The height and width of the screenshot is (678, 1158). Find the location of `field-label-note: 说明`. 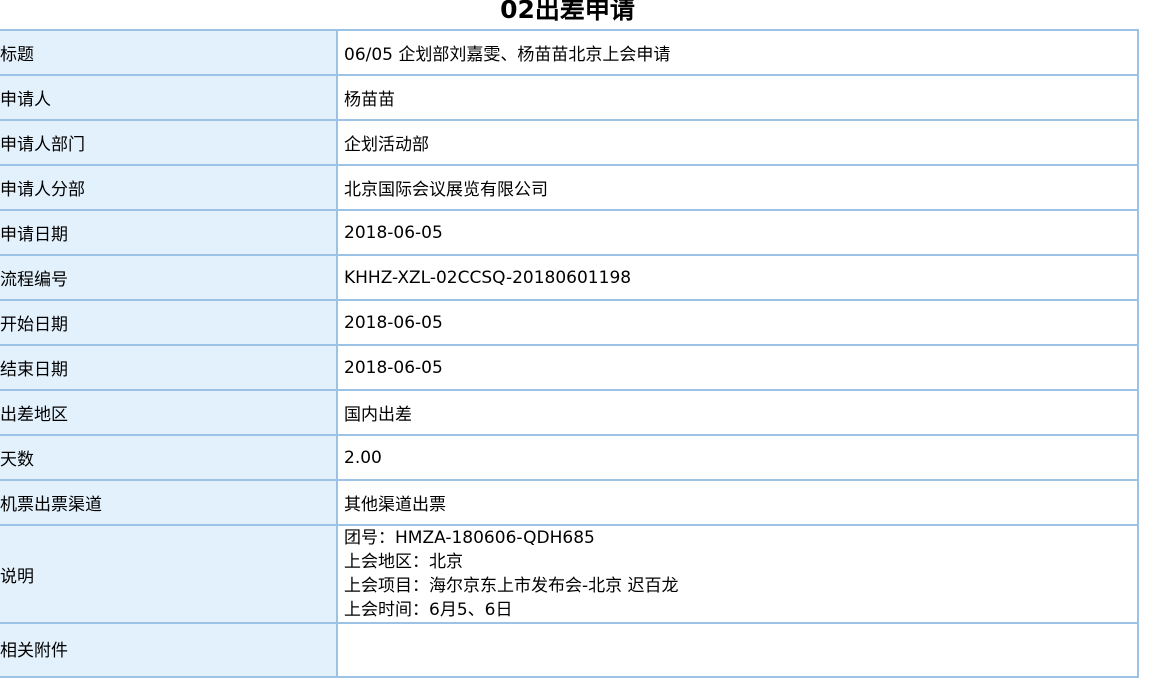

field-label-note: 说明 is located at coordinates (169, 574).